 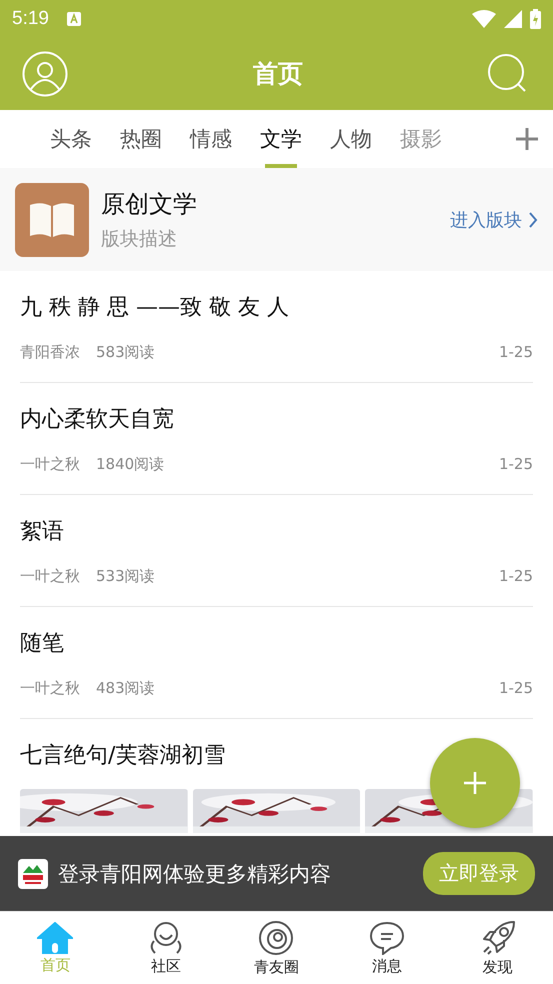 I want to click on plus-icon, so click(x=475, y=783).